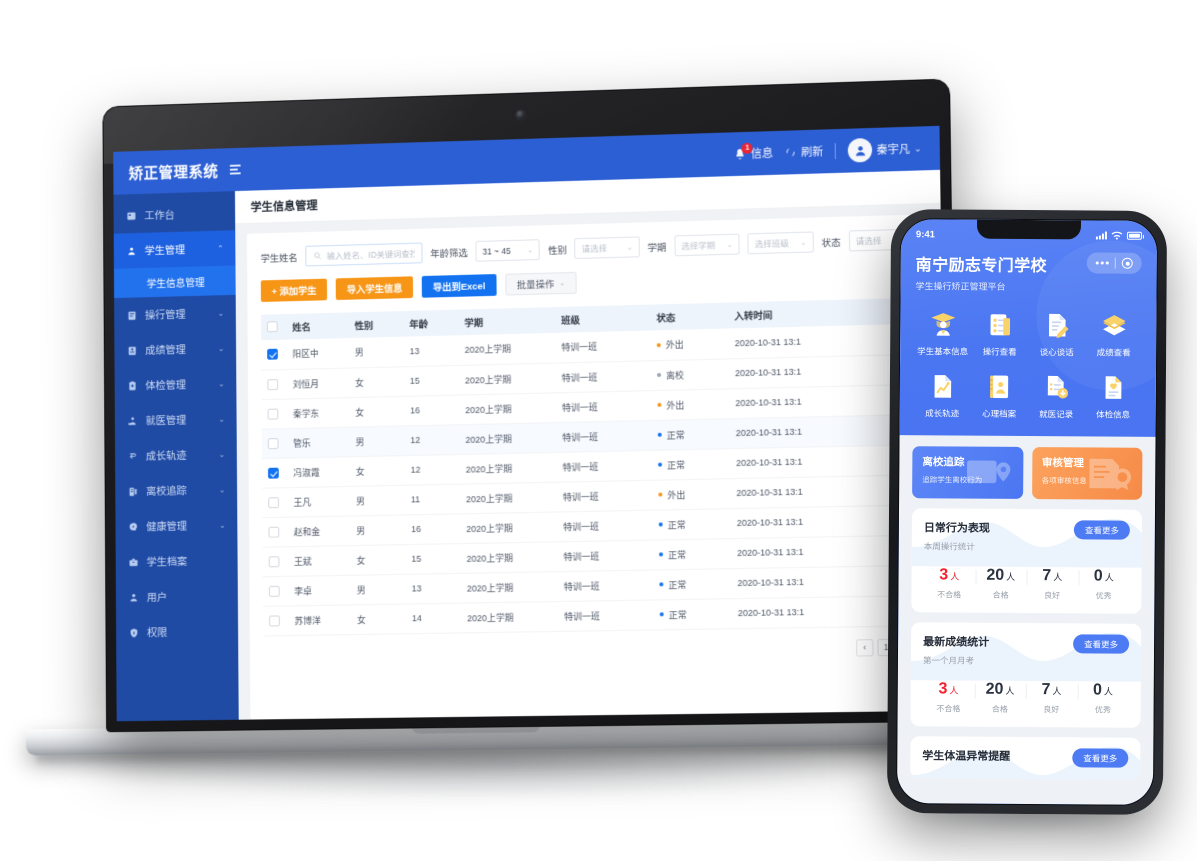  I want to click on stat-label: 不合格, so click(948, 709).